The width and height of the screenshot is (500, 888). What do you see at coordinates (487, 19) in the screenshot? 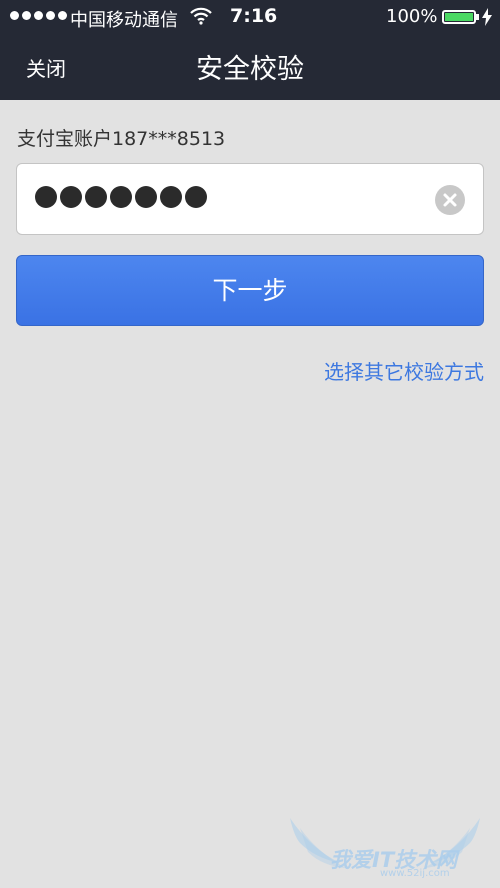
I see `charging-icon` at bounding box center [487, 19].